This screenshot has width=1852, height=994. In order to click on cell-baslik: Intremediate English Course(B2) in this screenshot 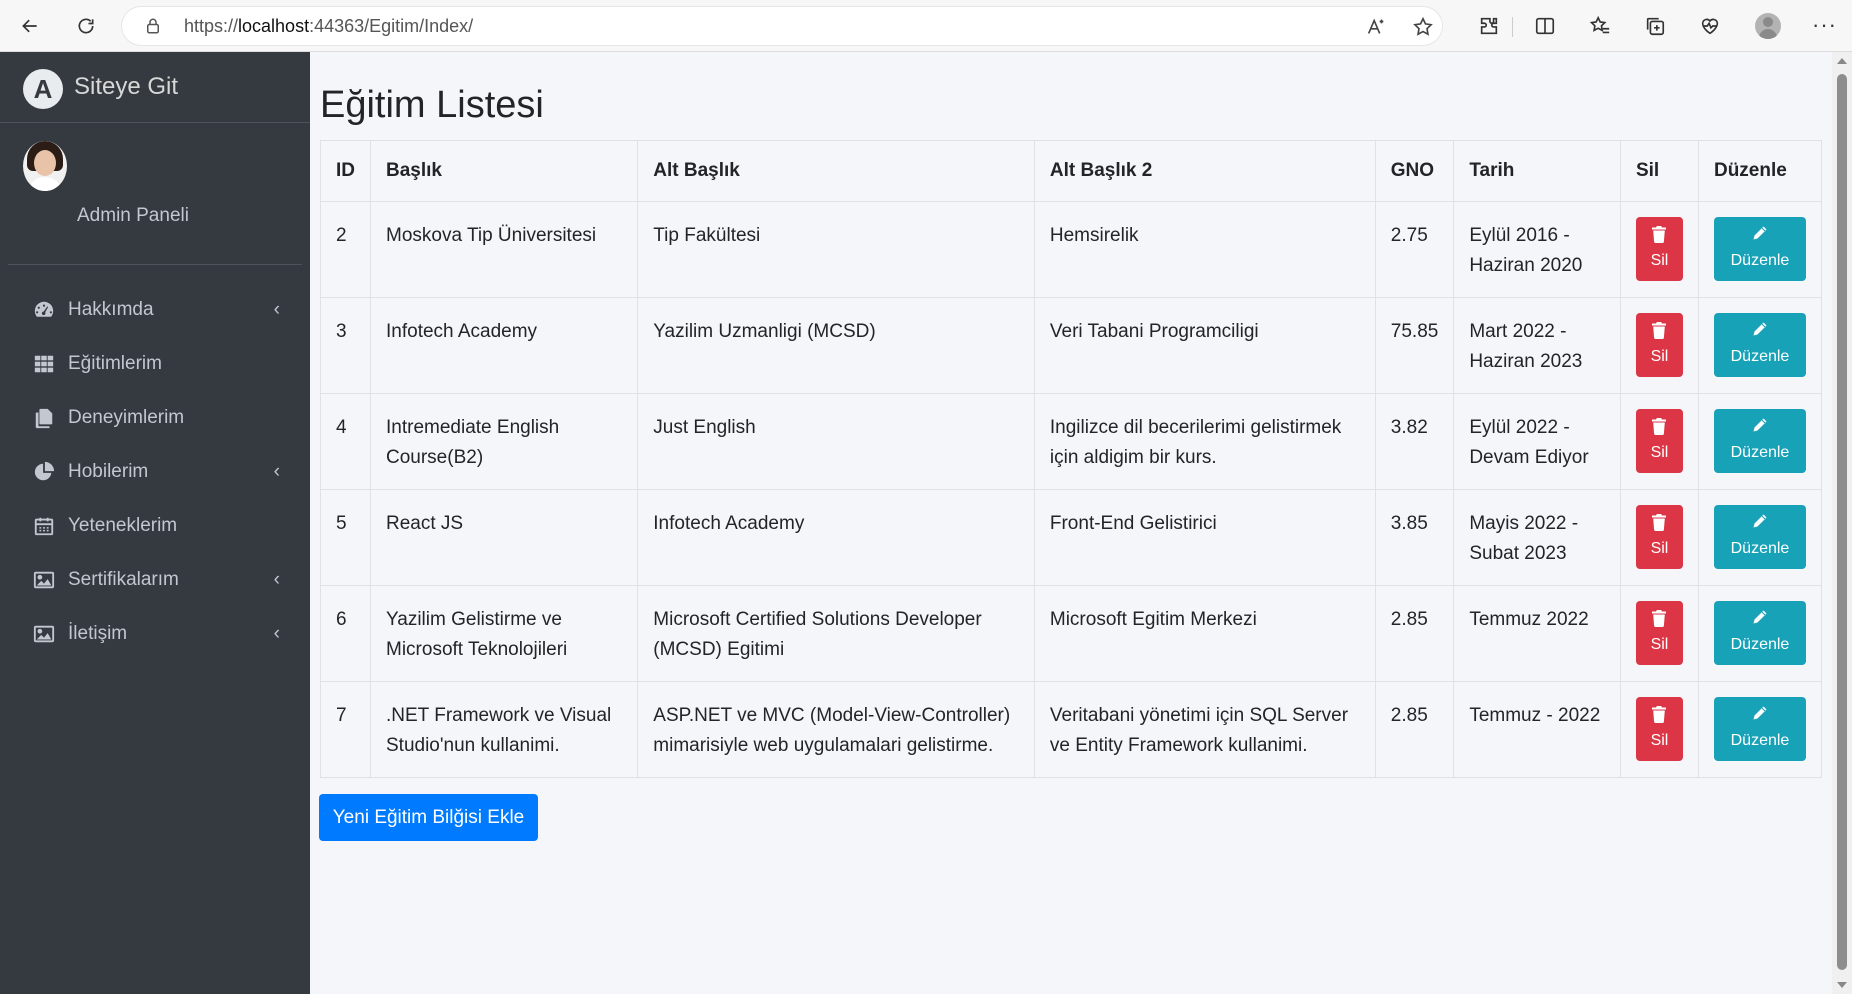, I will do `click(504, 441)`.